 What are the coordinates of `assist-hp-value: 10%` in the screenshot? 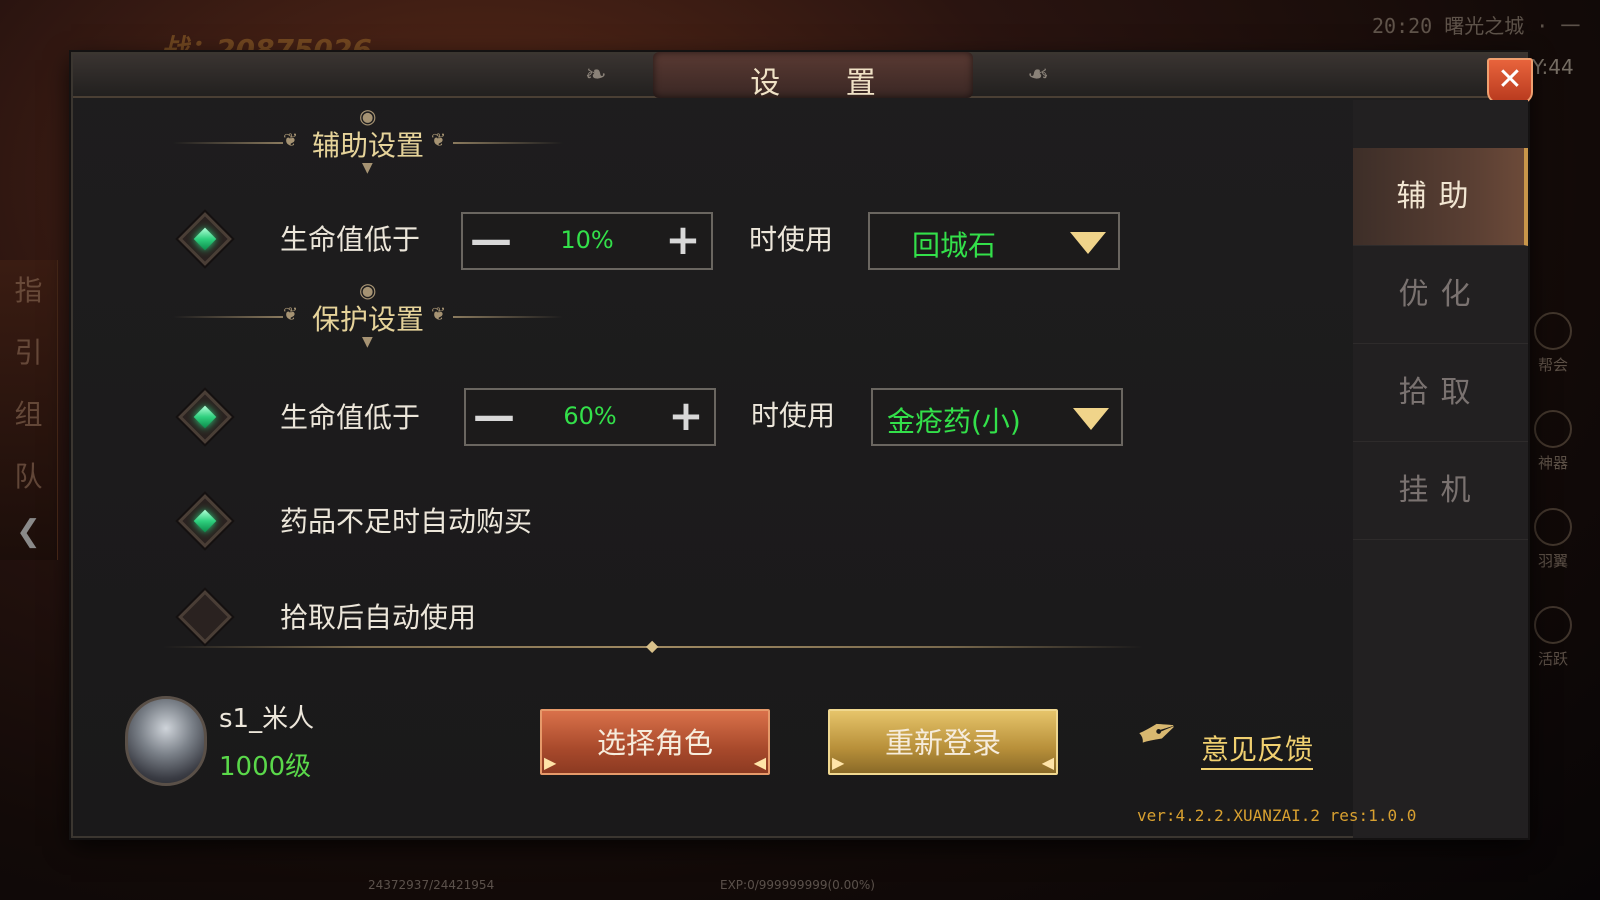 It's located at (587, 240).